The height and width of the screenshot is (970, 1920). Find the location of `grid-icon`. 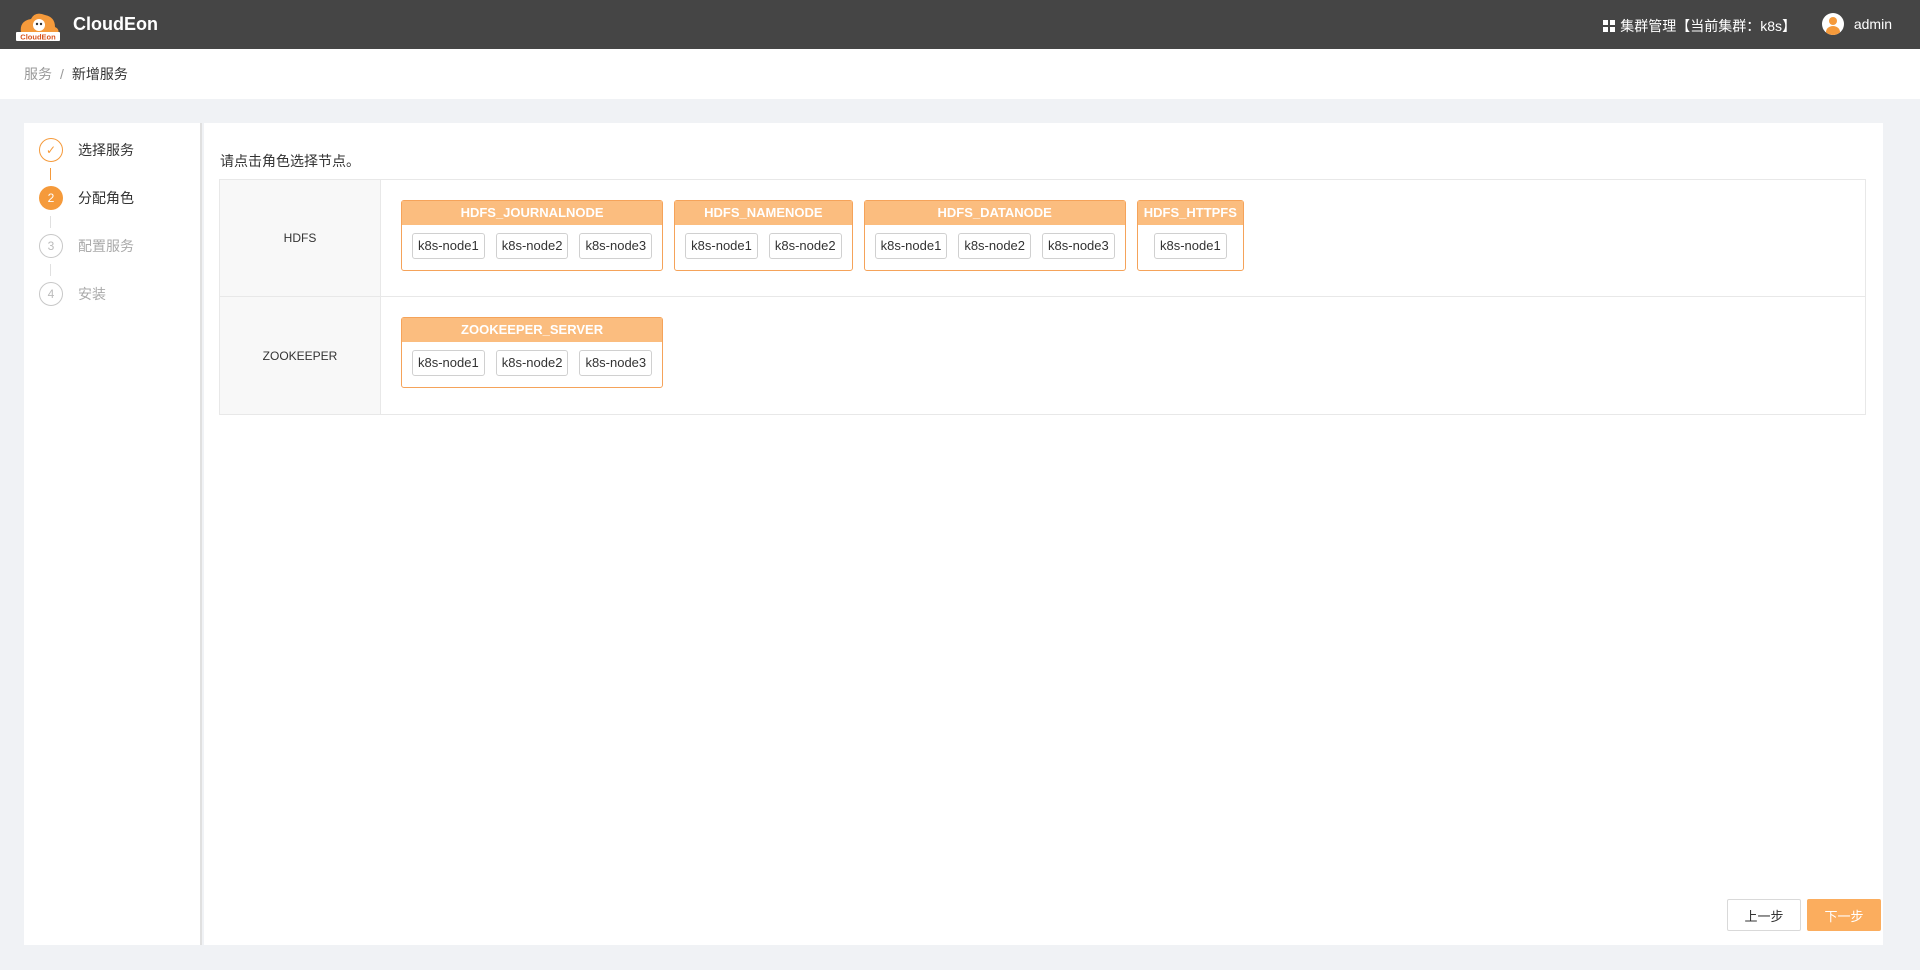

grid-icon is located at coordinates (1609, 26).